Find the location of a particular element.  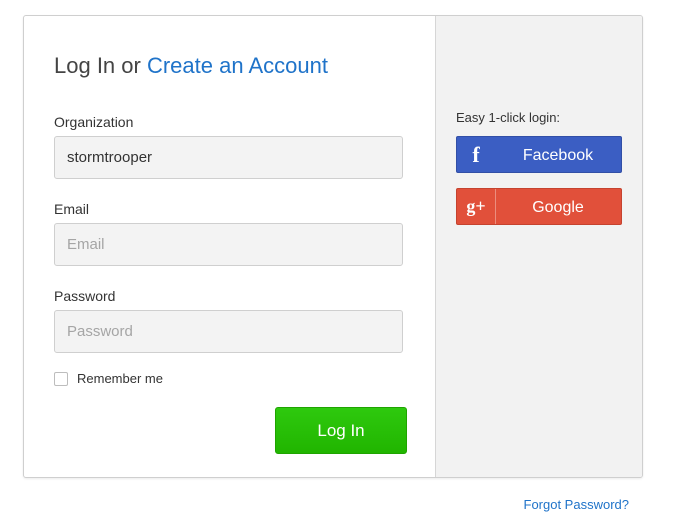

facebook-login-button: f Facebook is located at coordinates (539, 154).